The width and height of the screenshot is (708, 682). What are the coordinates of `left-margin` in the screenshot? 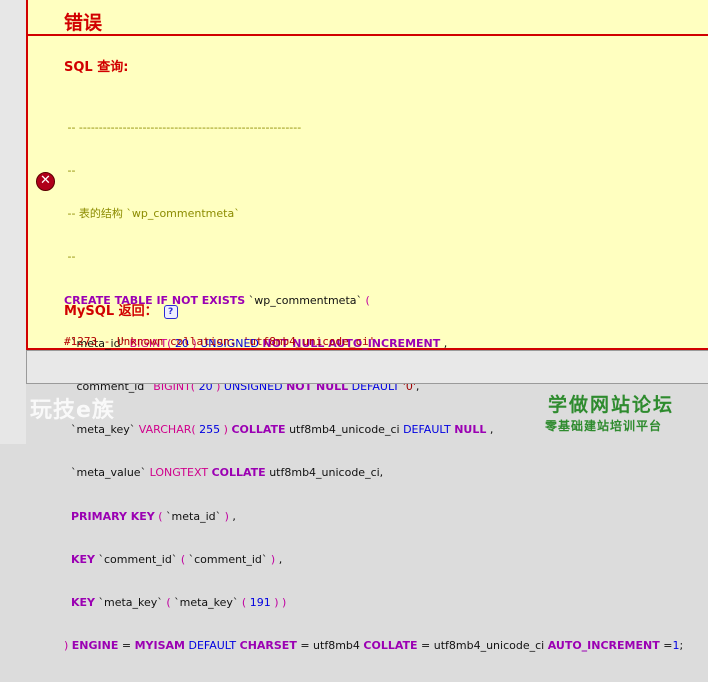 It's located at (13, 222).